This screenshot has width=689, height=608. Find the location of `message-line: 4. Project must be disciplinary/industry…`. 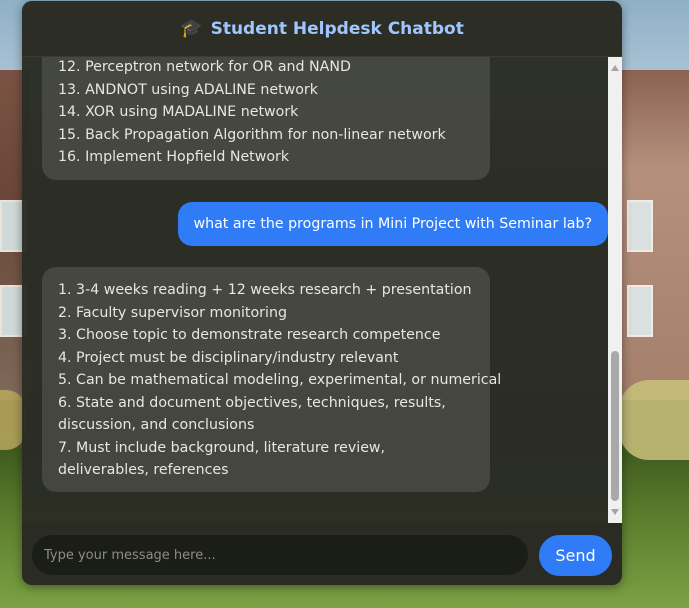

message-line: 4. Project must be disciplinary/industry… is located at coordinates (228, 357).